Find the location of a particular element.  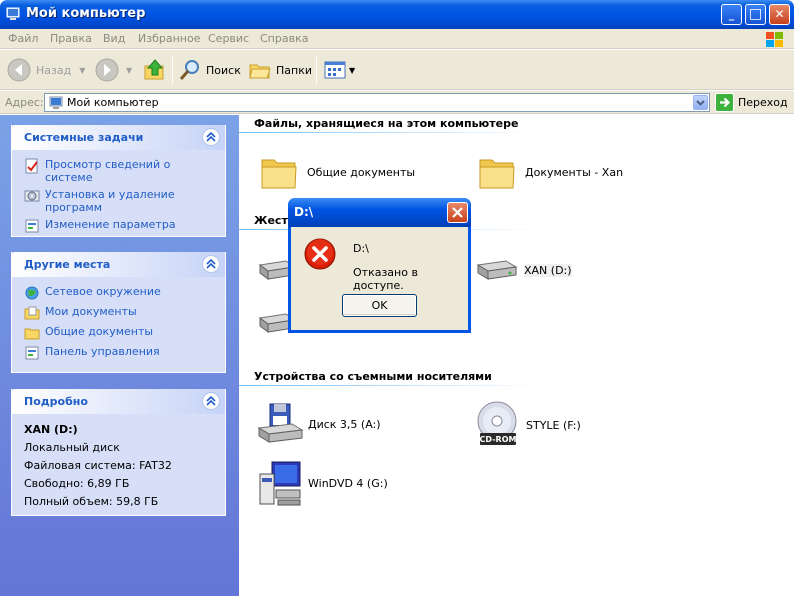

window-title: Мой компьютер is located at coordinates (86, 13).